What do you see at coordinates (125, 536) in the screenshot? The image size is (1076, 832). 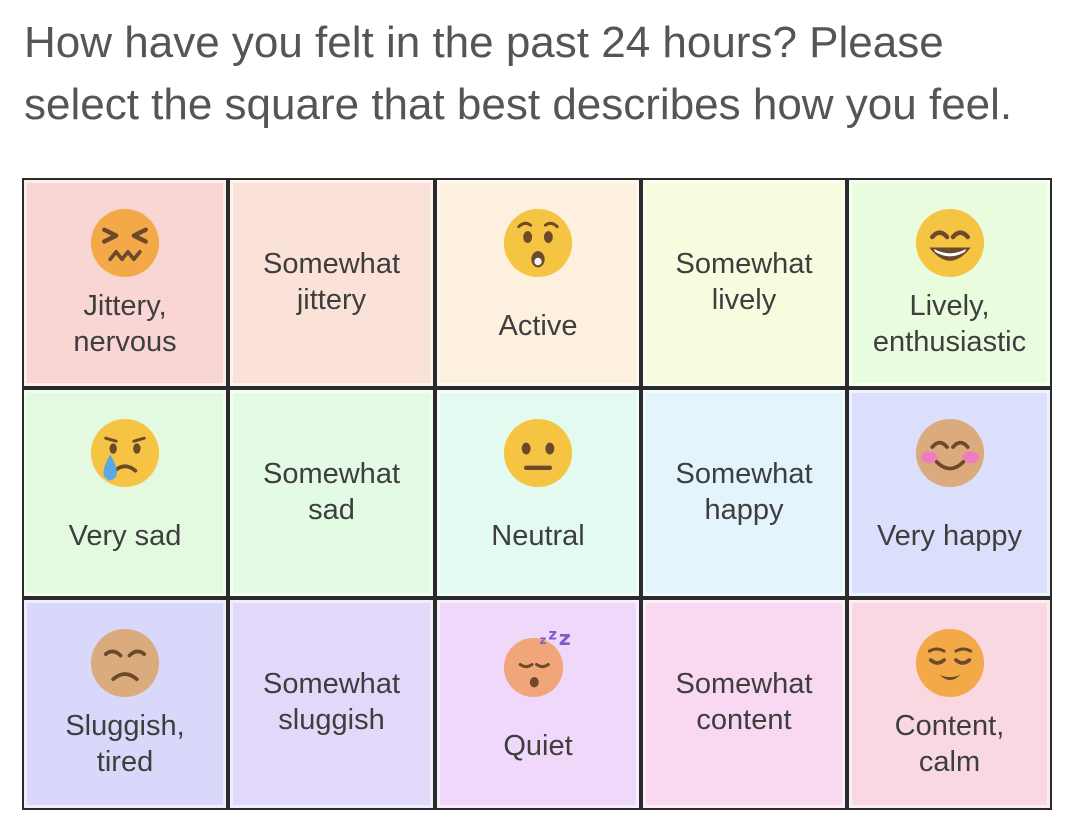 I see `mood-option-label: Very sad` at bounding box center [125, 536].